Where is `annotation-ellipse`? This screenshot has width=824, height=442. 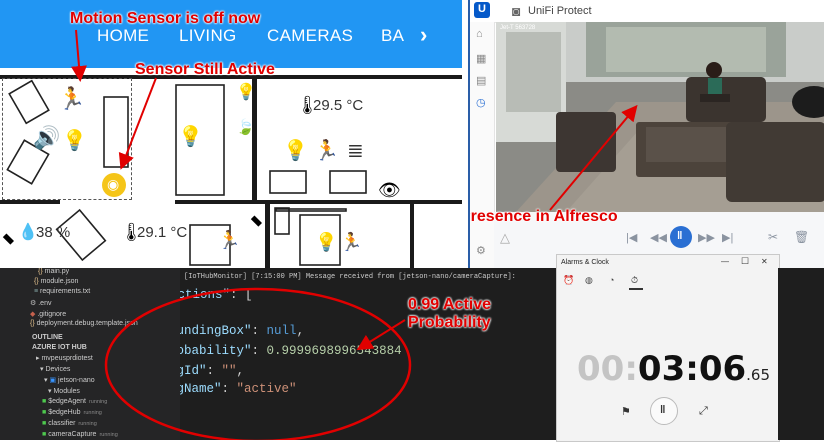
annotation-ellipse is located at coordinates (258, 363).